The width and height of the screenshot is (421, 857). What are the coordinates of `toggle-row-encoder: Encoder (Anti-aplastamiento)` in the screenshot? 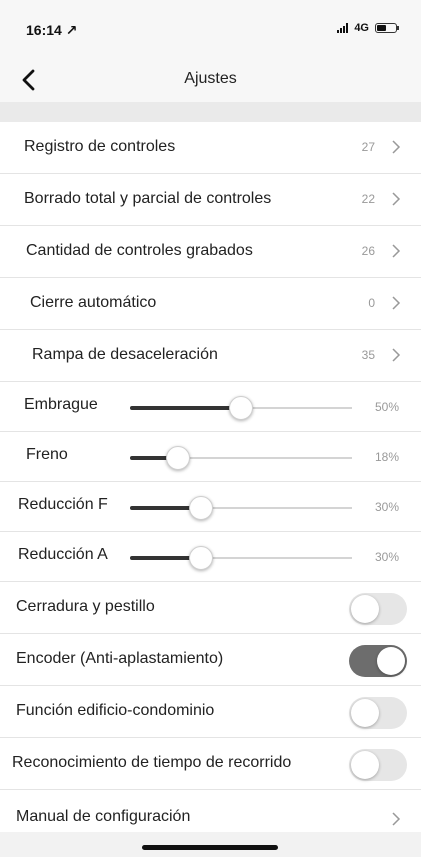 It's located at (210, 660).